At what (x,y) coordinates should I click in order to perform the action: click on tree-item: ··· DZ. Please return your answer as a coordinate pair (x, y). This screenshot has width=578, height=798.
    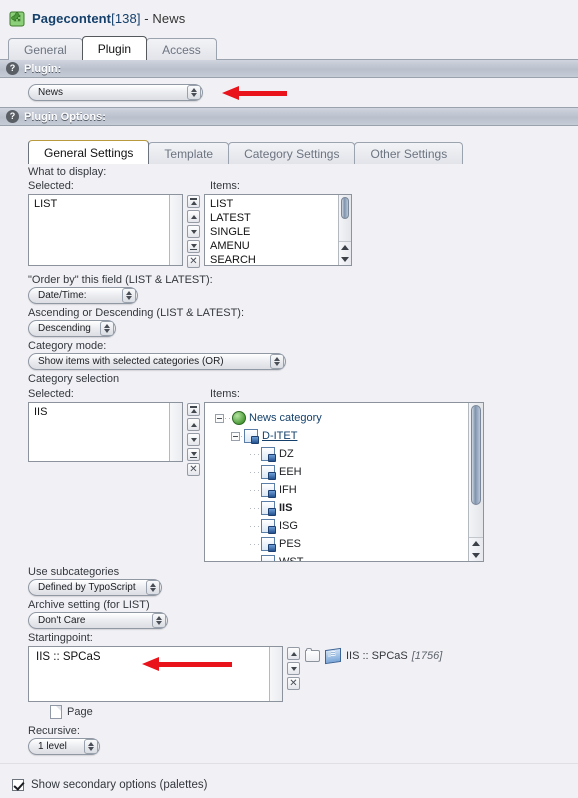
    Looking at the image, I should click on (349, 454).